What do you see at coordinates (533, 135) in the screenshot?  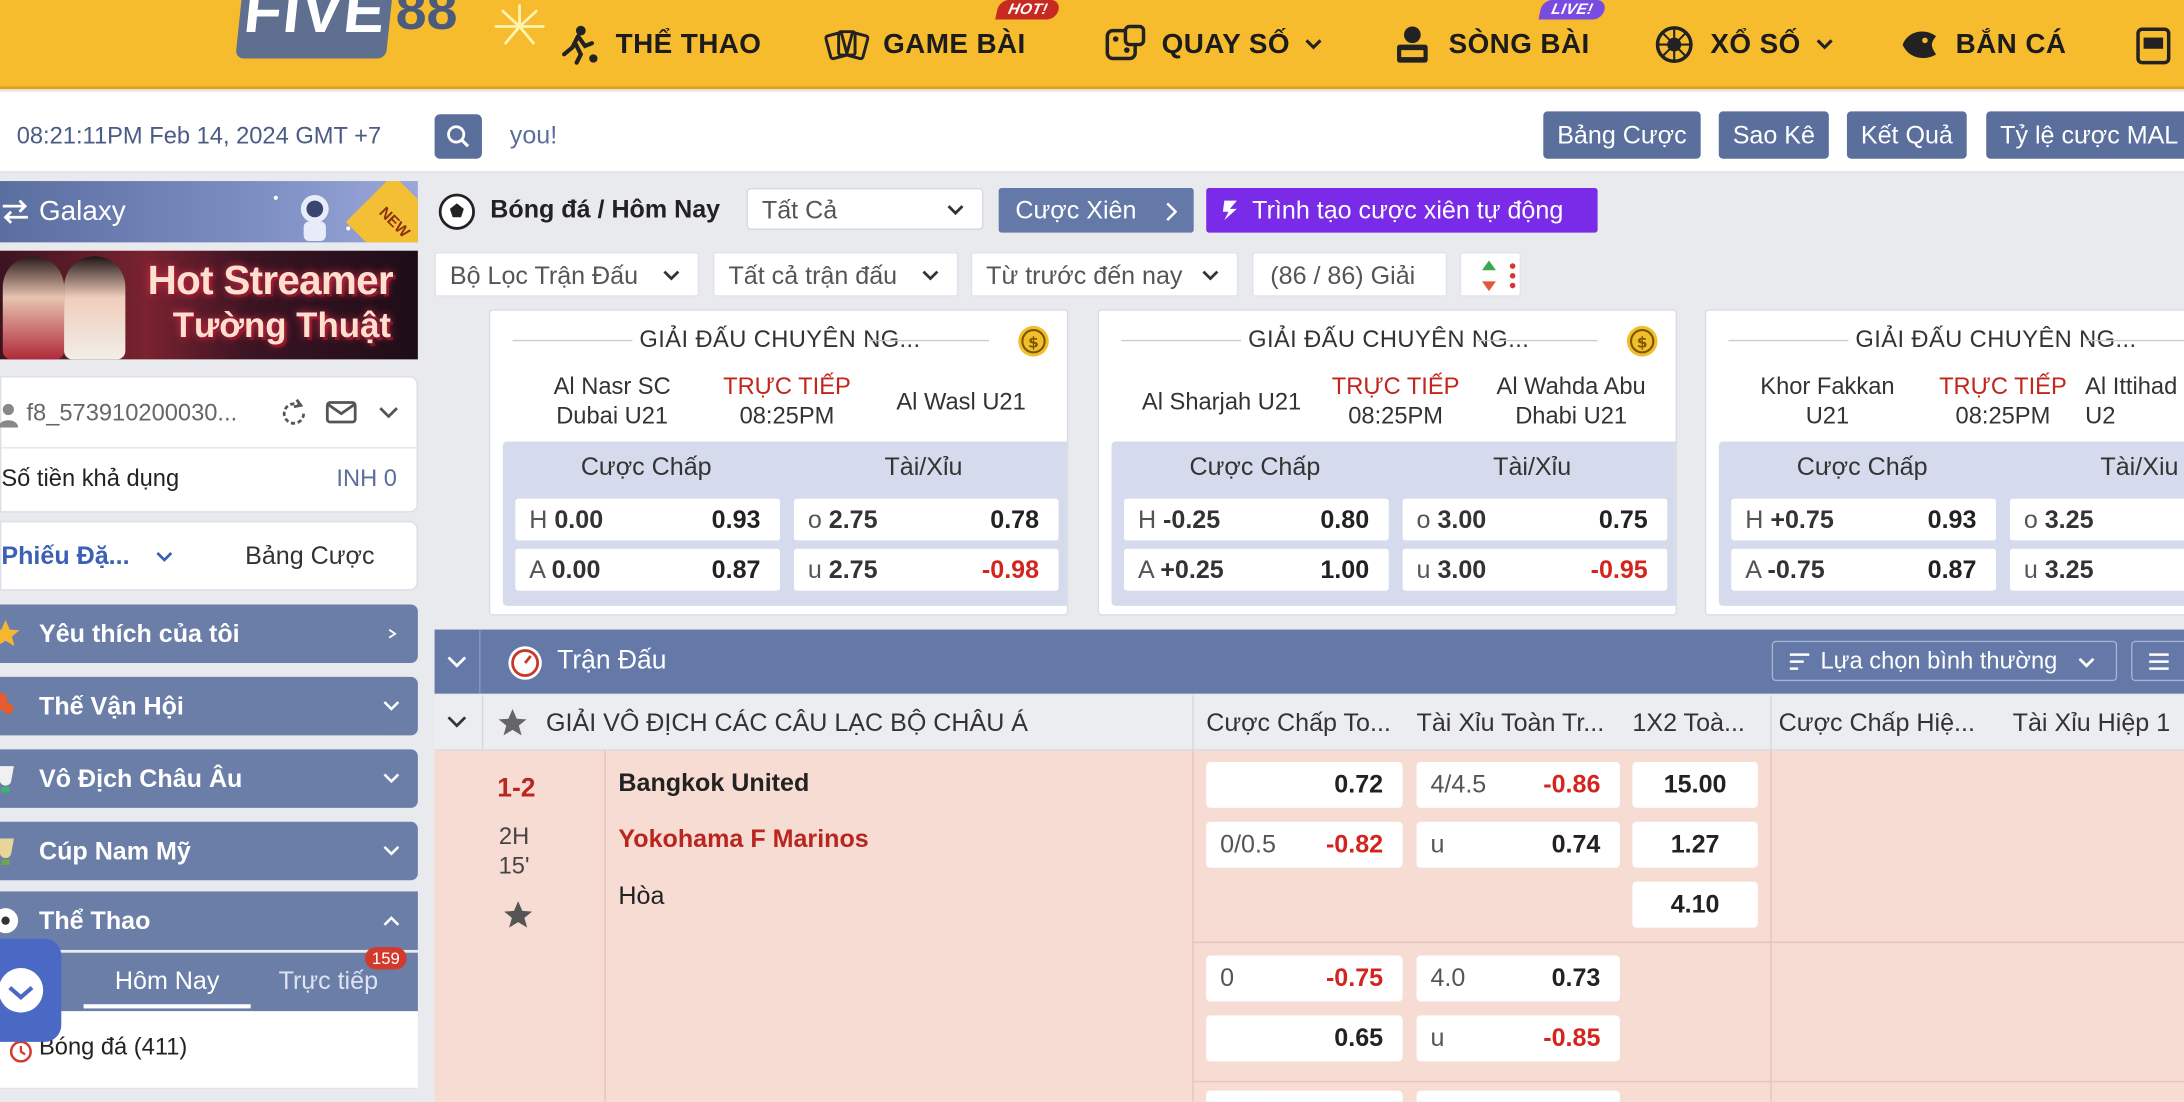 I see `search-input: you!` at bounding box center [533, 135].